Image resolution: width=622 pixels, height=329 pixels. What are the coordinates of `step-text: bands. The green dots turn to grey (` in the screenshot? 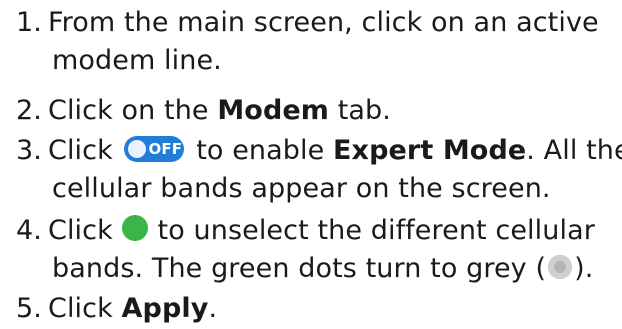 It's located at (299, 268).